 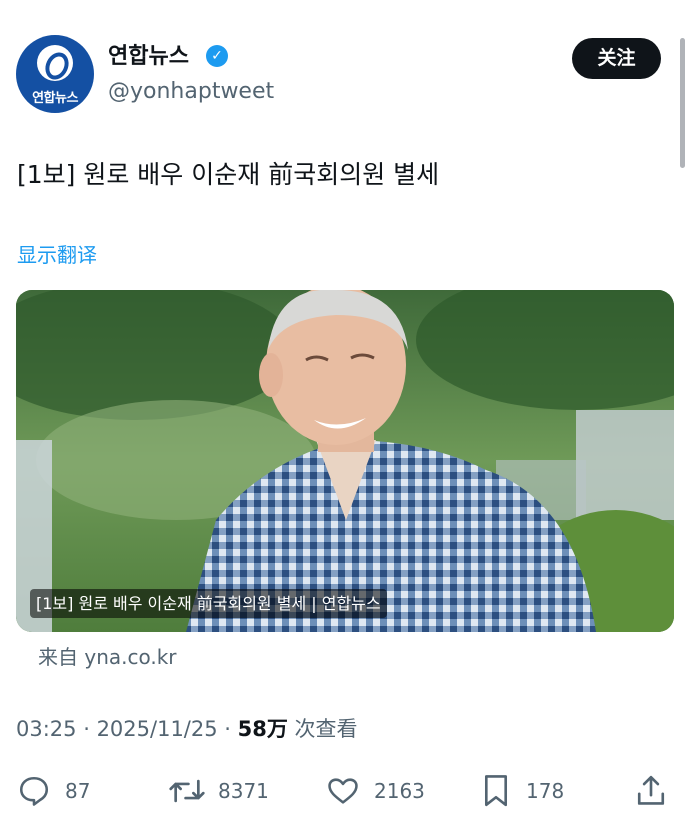 What do you see at coordinates (243, 791) in the screenshot?
I see `repost-count: 8371` at bounding box center [243, 791].